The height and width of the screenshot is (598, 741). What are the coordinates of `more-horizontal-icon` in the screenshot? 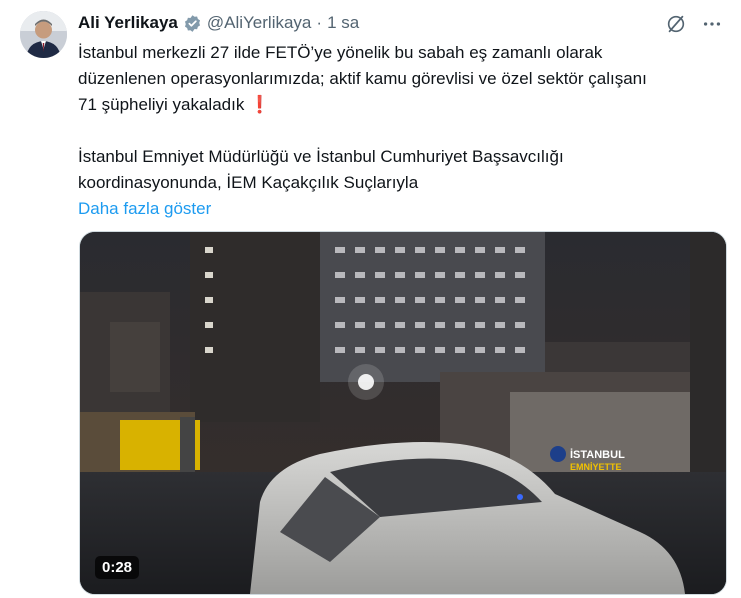 It's located at (712, 24).